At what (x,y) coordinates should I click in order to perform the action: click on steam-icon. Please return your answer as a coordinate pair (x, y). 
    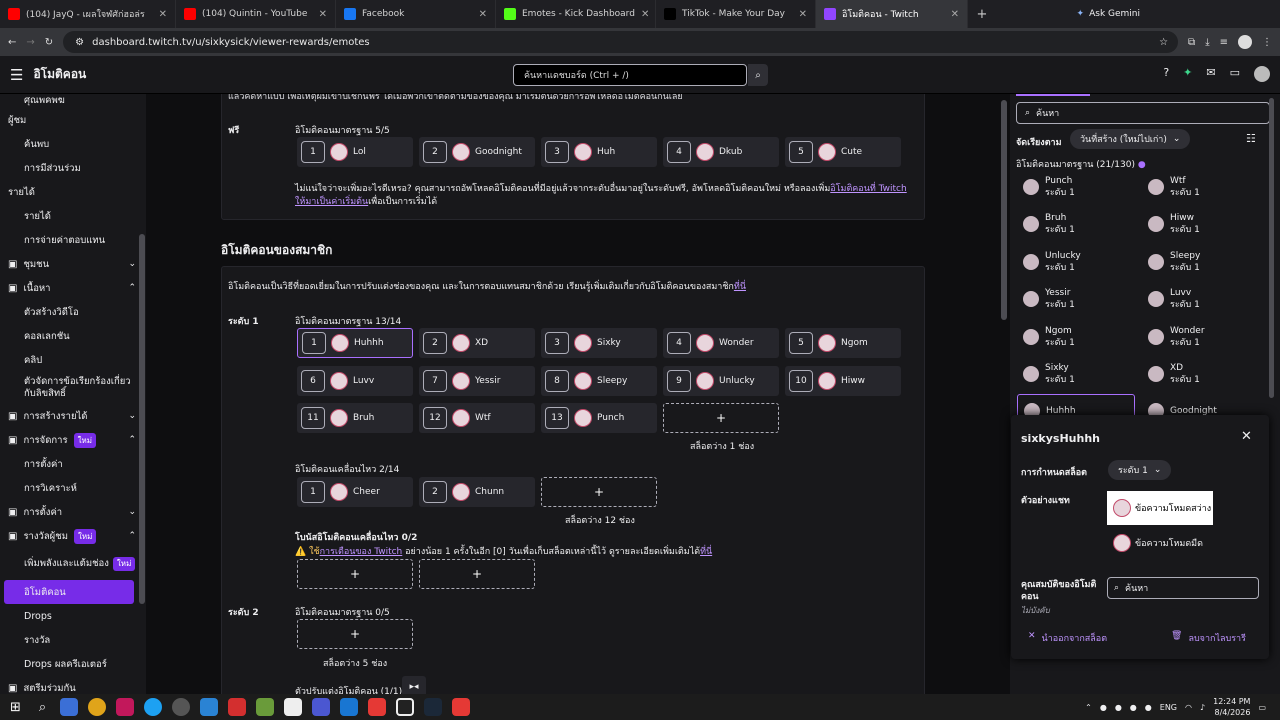
    Looking at the image, I should click on (433, 707).